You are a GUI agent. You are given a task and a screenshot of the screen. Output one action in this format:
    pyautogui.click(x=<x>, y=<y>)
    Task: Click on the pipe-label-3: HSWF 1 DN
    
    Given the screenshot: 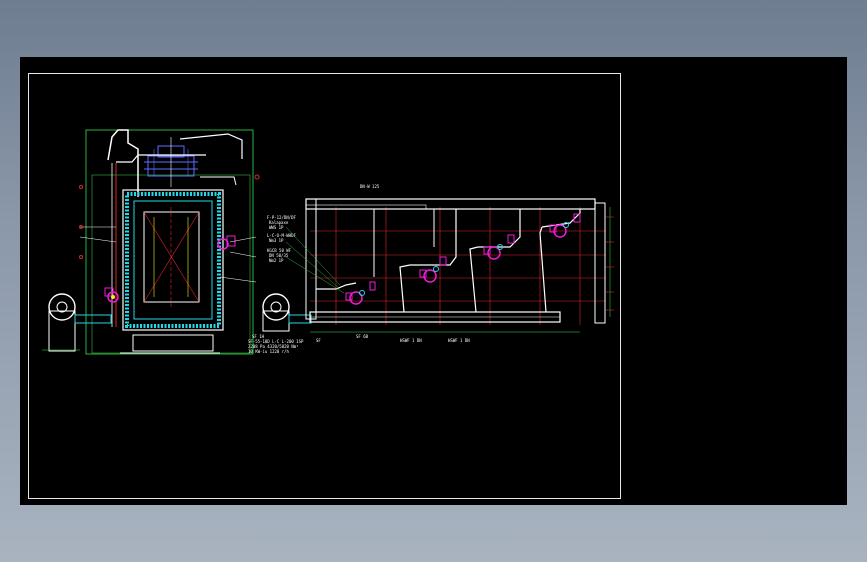 What is the action you would take?
    pyautogui.click(x=459, y=340)
    